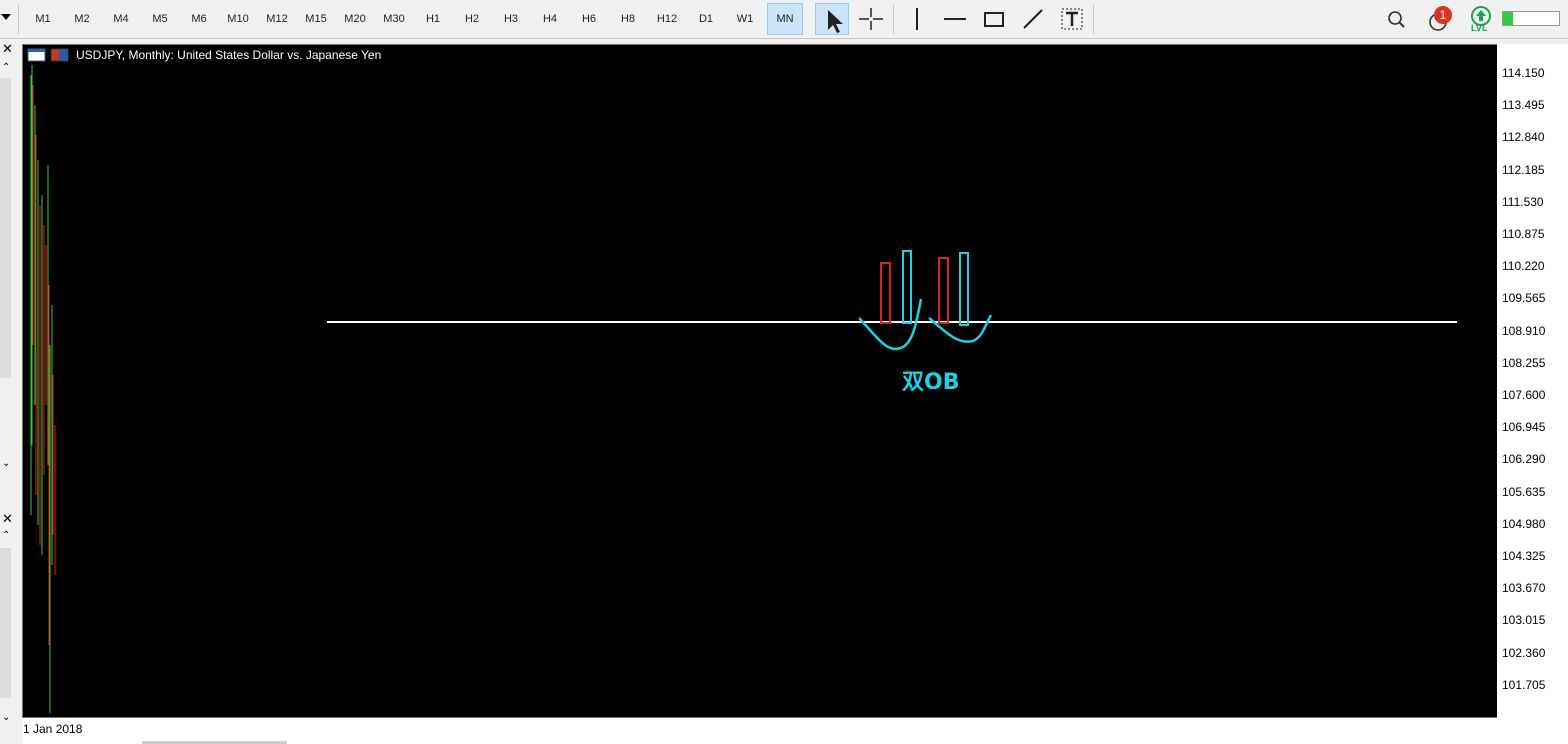  Describe the element at coordinates (1524, 620) in the screenshot. I see `price-label: 103.015` at that location.